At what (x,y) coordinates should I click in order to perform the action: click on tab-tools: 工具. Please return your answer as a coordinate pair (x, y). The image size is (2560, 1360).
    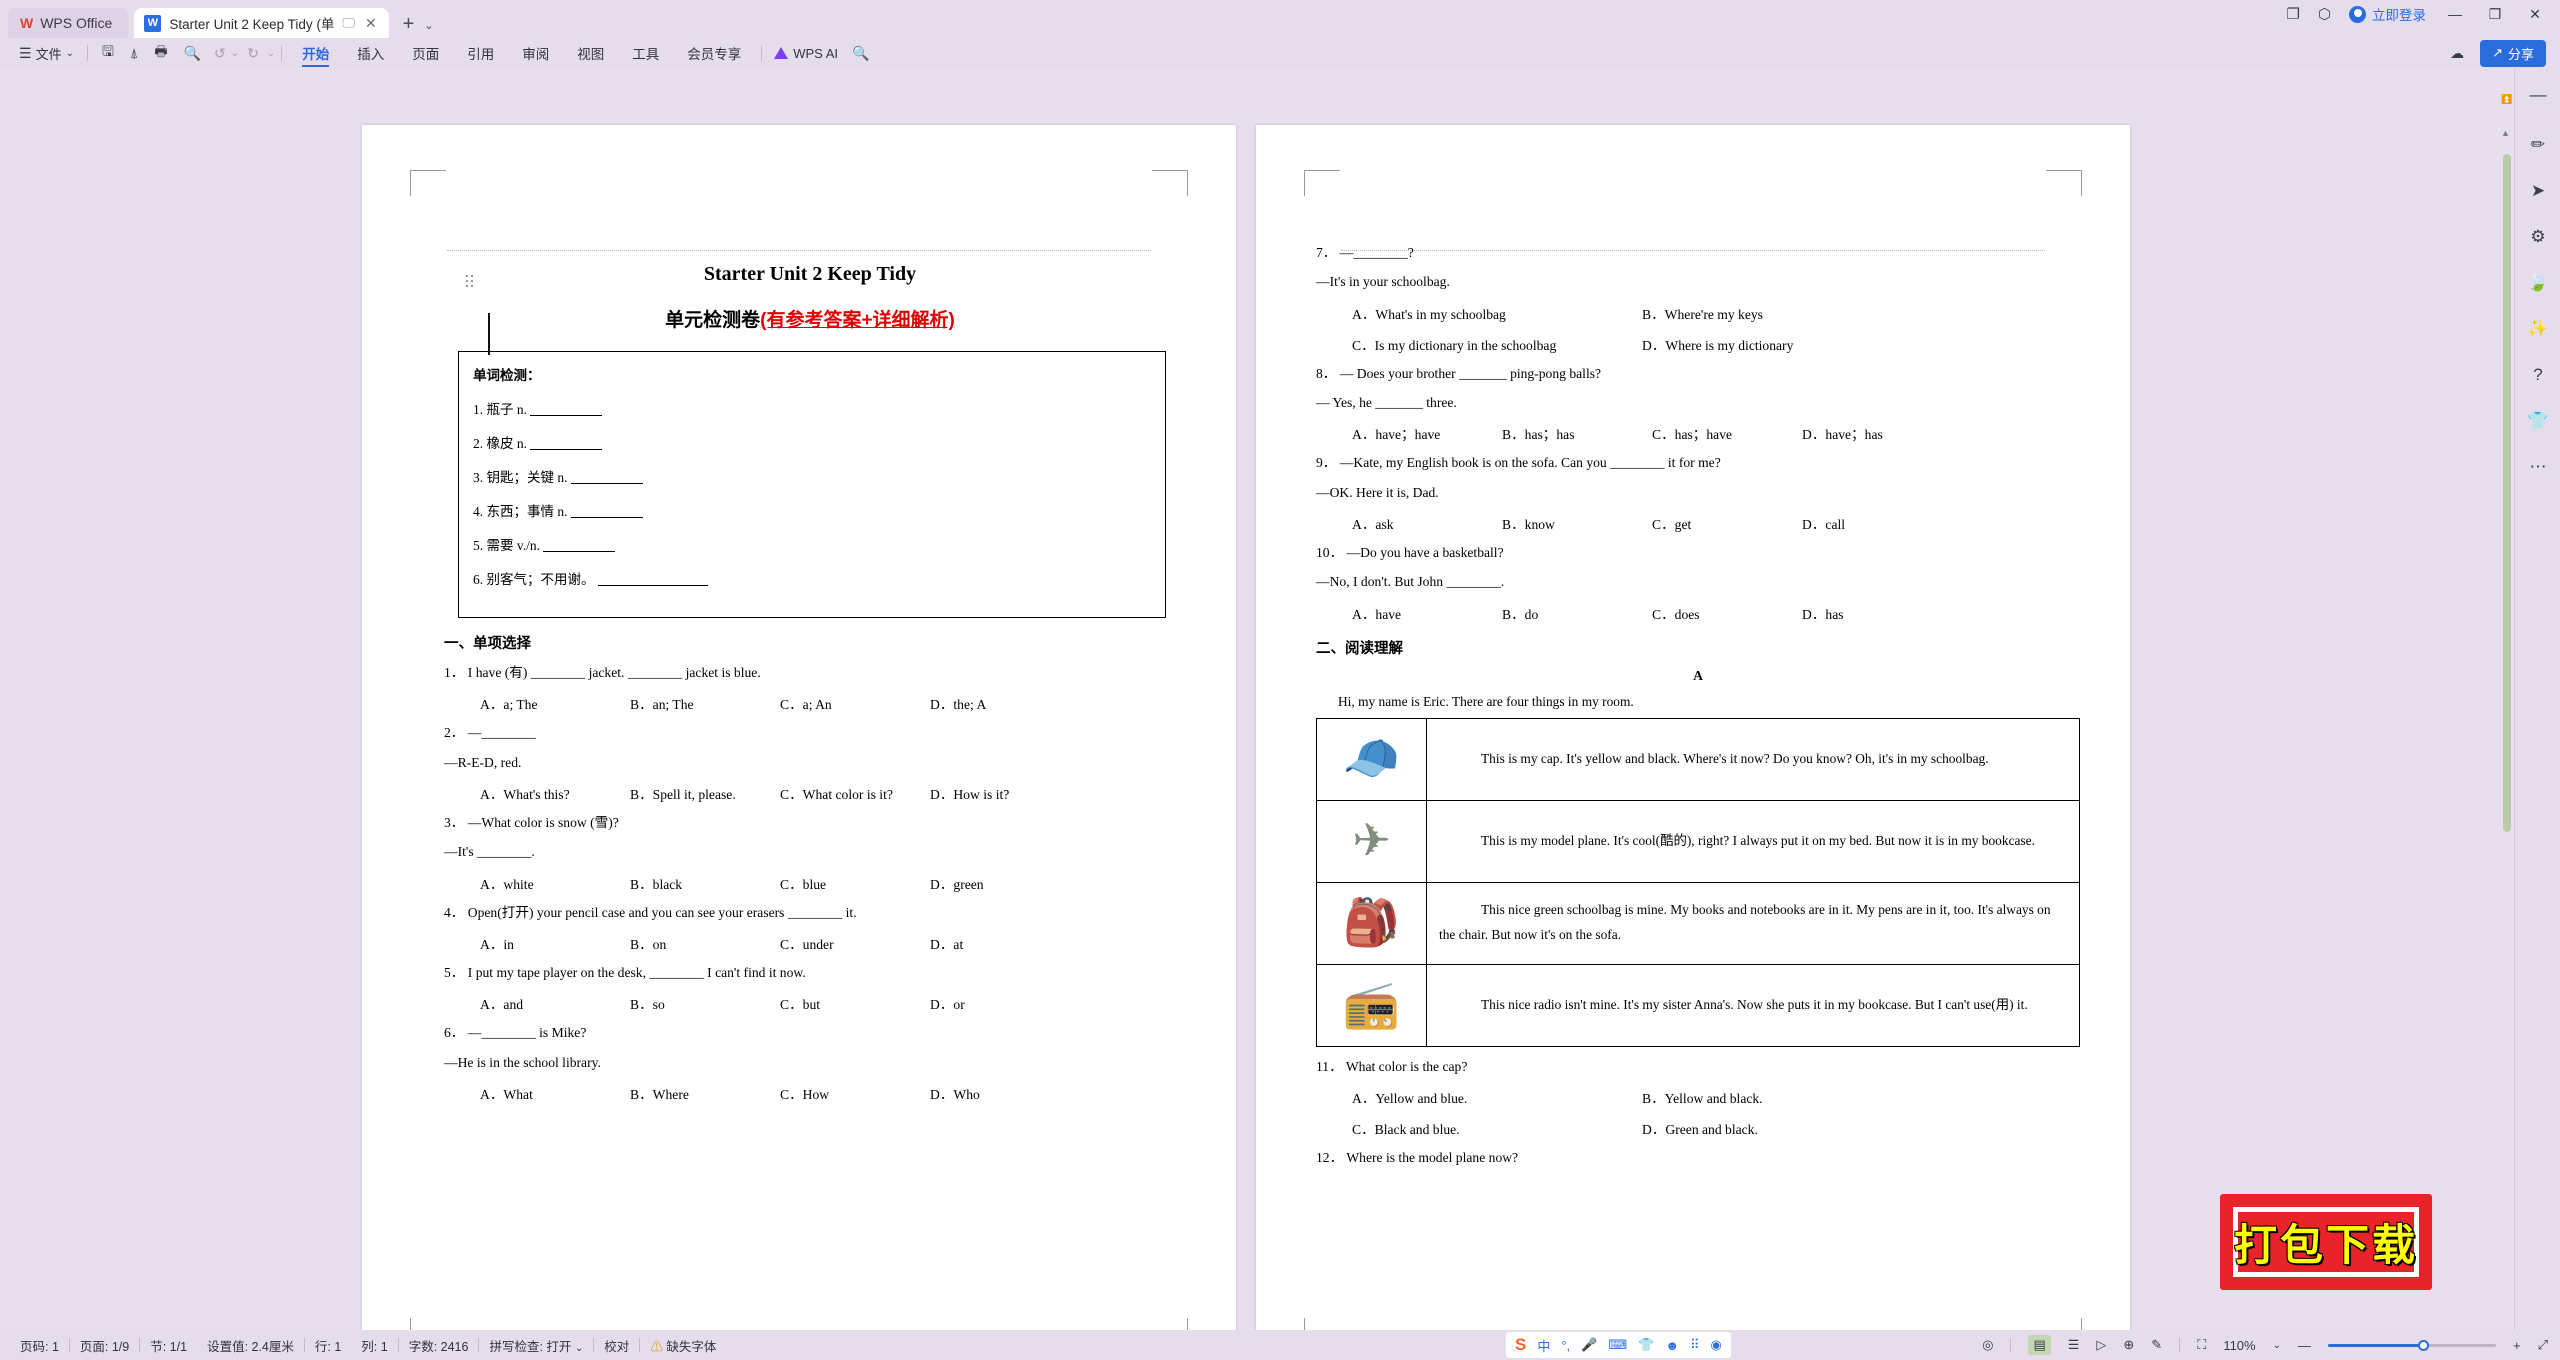
    Looking at the image, I should click on (645, 53).